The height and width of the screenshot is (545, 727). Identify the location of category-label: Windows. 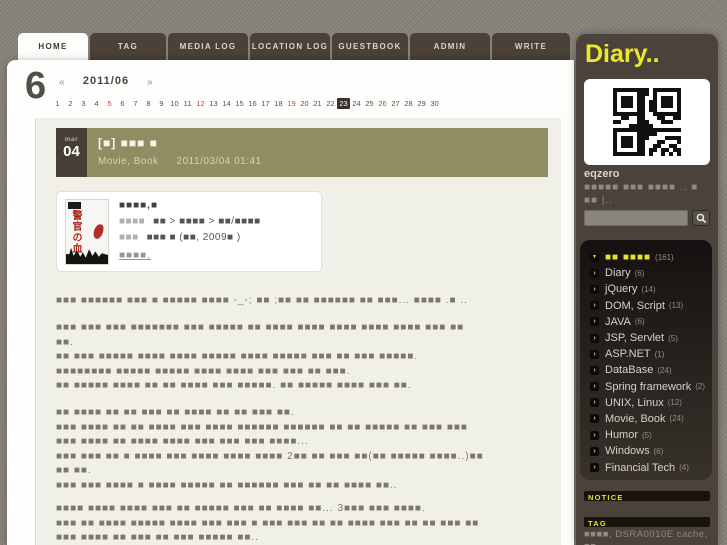
(627, 451).